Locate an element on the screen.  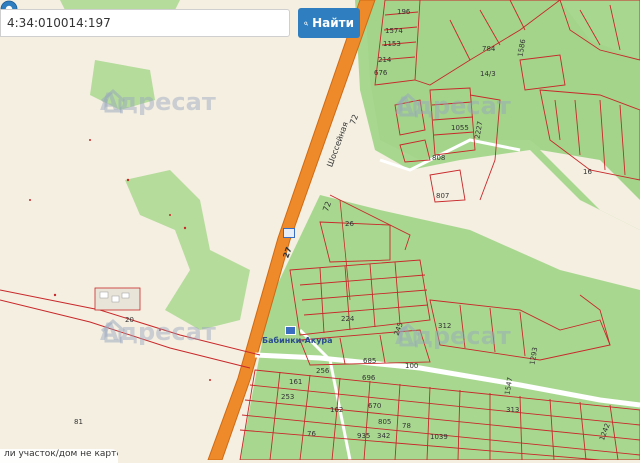
parcel-label: 20 is located at coordinates (129, 320).